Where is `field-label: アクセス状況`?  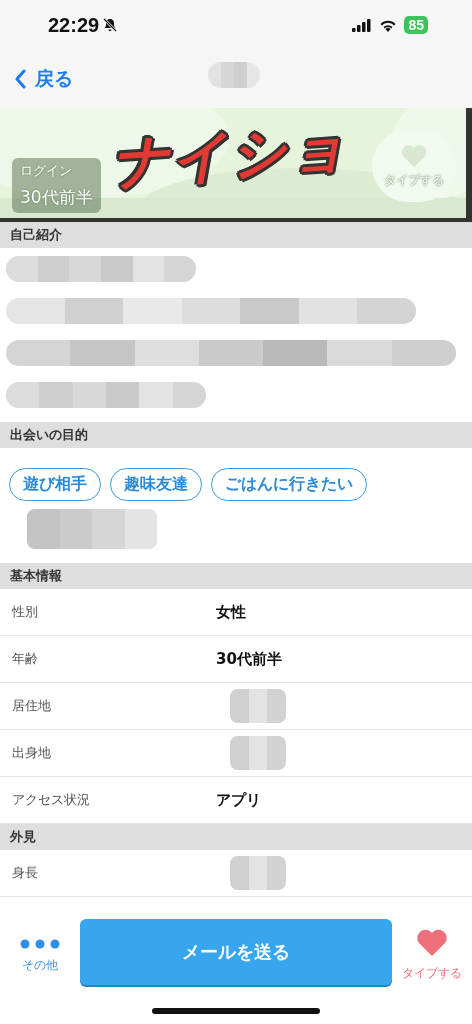
field-label: アクセス状況 is located at coordinates (51, 800).